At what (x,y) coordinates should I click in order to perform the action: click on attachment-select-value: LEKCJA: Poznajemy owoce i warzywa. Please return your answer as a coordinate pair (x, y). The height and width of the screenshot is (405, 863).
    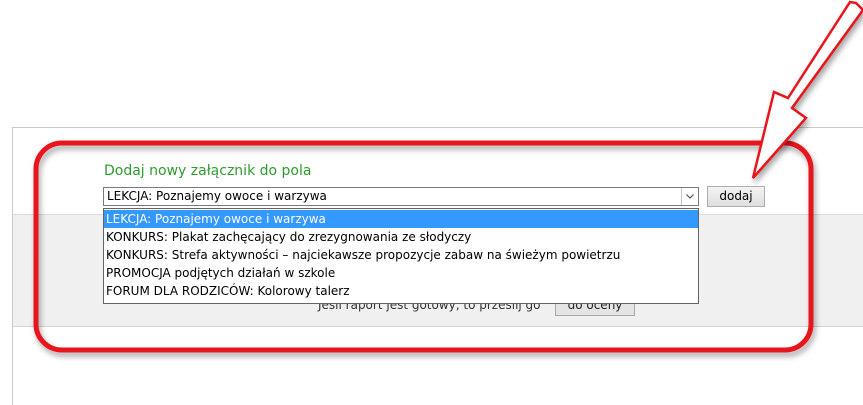
    Looking at the image, I should click on (217, 196).